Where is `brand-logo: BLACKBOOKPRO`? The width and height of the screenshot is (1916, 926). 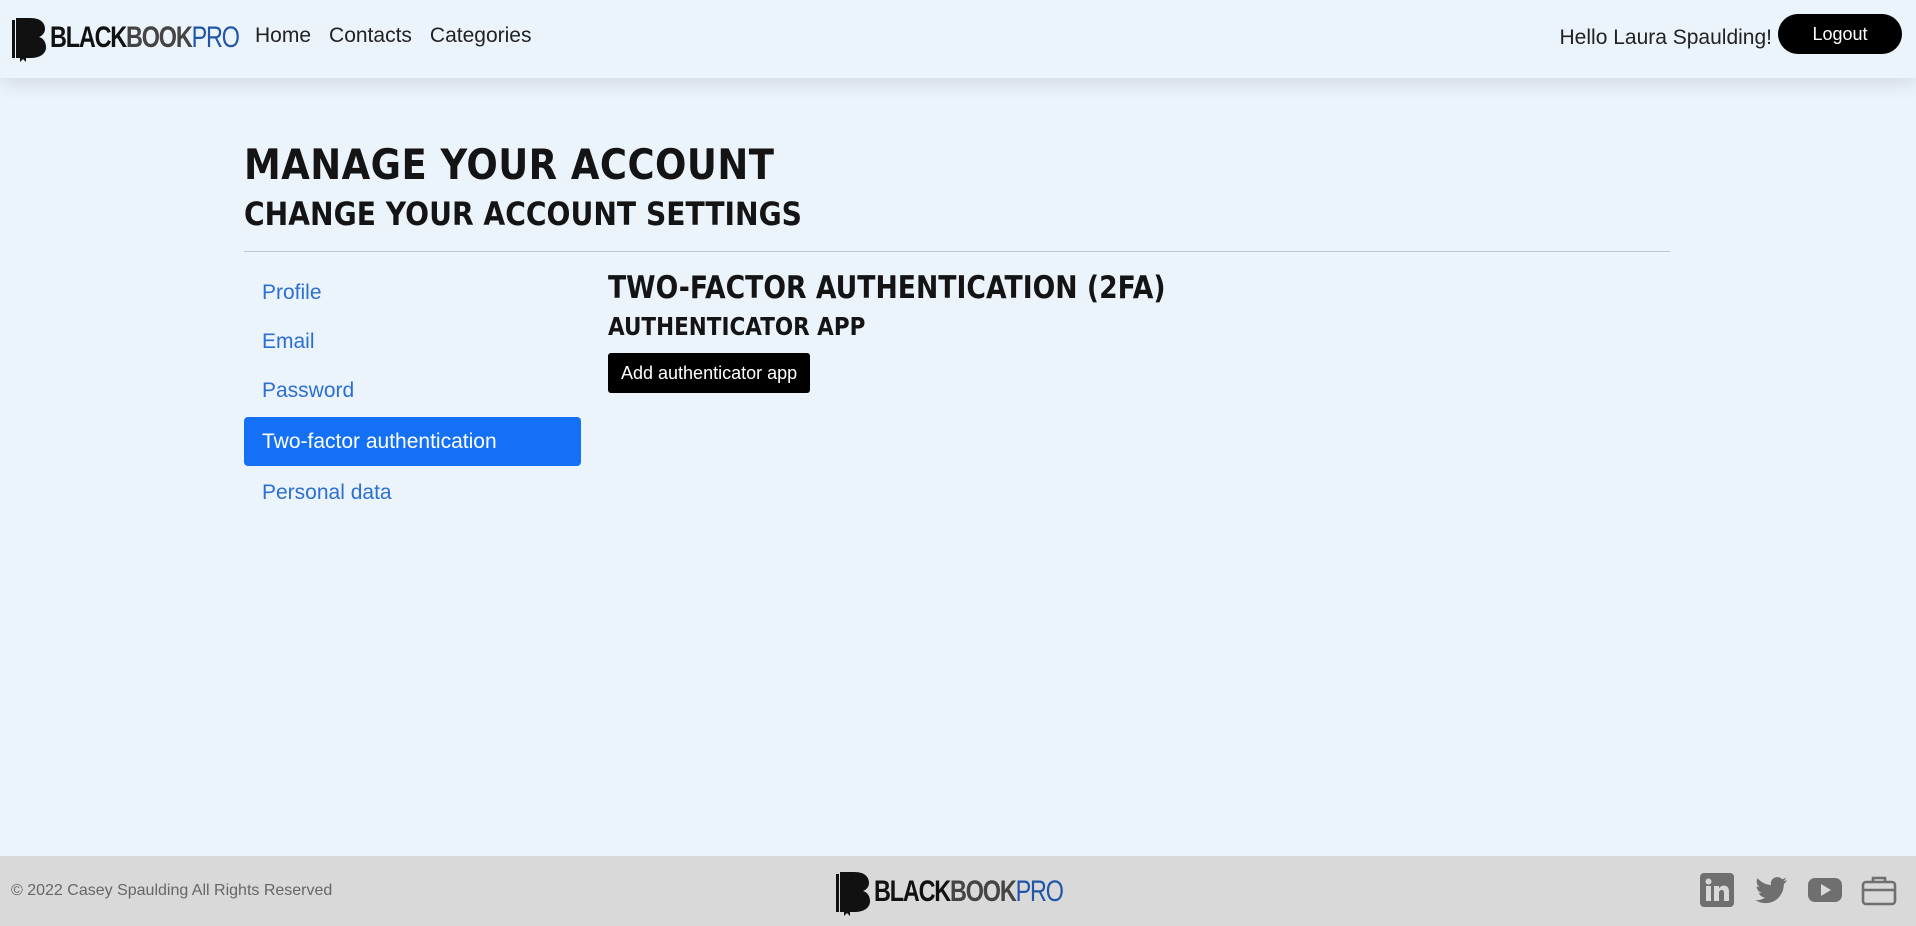
brand-logo: BLACKBOOKPRO is located at coordinates (152, 38).